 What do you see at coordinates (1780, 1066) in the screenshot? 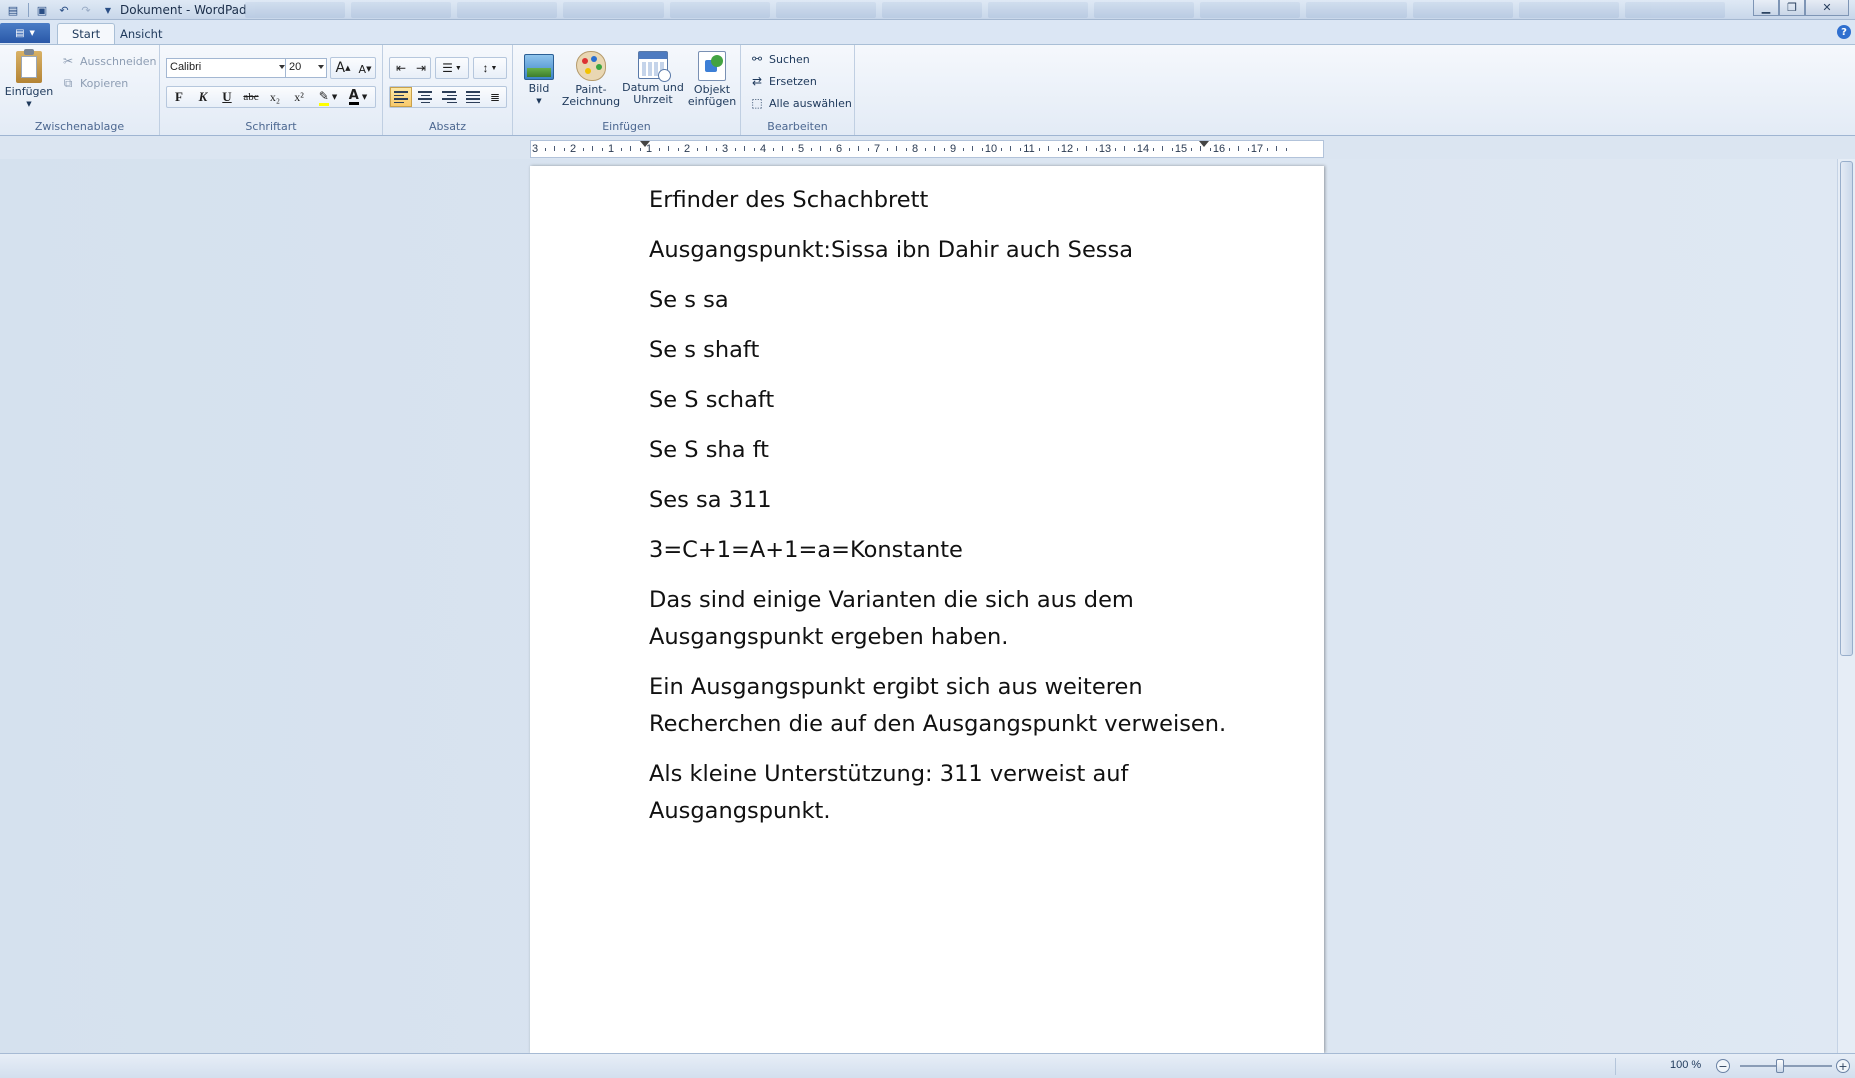
I see `zoom-slider-thumb` at bounding box center [1780, 1066].